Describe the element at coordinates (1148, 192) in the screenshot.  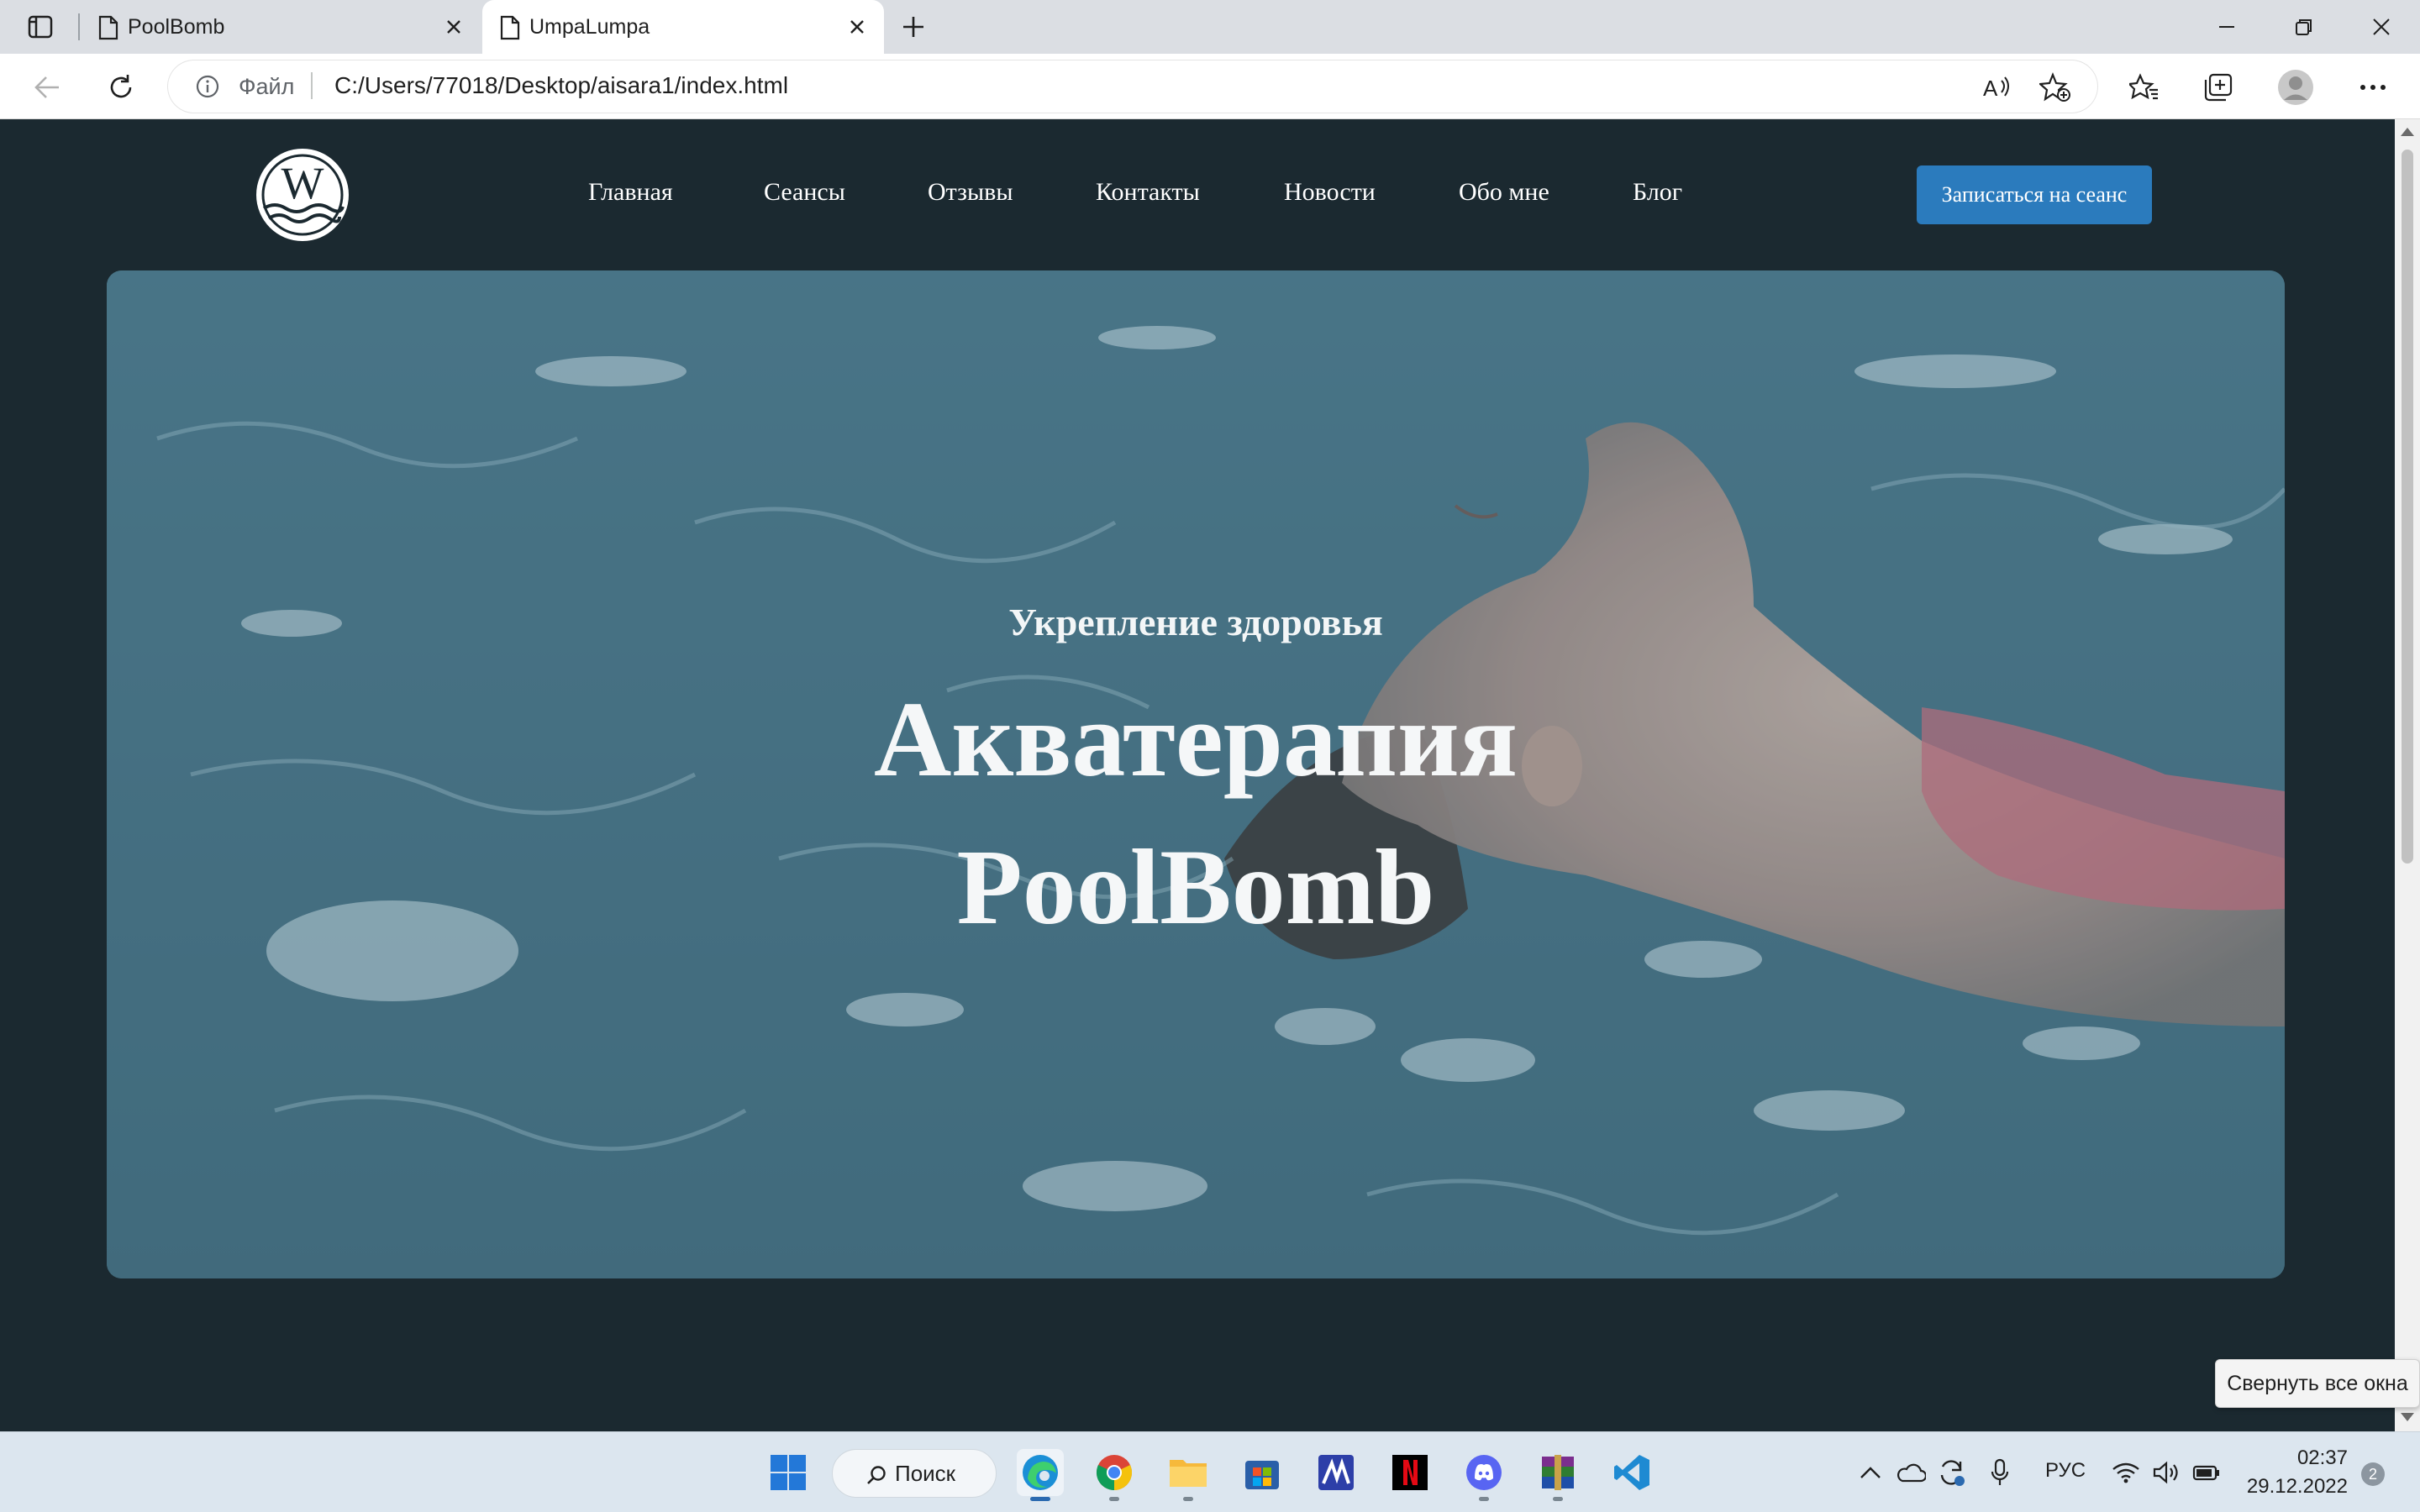
I see `nav-contacts: Контакты` at that location.